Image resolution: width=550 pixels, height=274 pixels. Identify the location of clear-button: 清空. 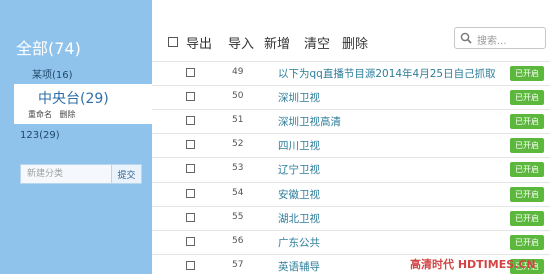
(317, 42).